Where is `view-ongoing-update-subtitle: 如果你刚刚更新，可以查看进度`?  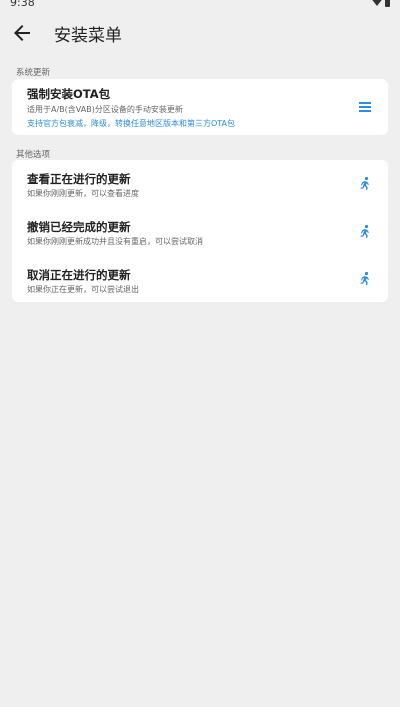
view-ongoing-update-subtitle: 如果你刚刚更新，可以查看进度 is located at coordinates (83, 193).